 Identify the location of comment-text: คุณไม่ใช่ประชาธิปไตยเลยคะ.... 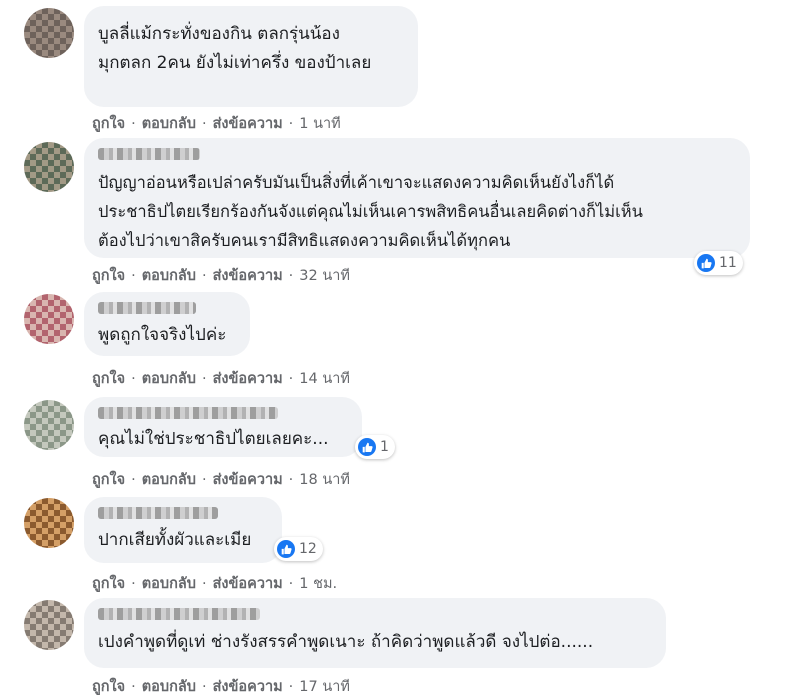
(213, 439).